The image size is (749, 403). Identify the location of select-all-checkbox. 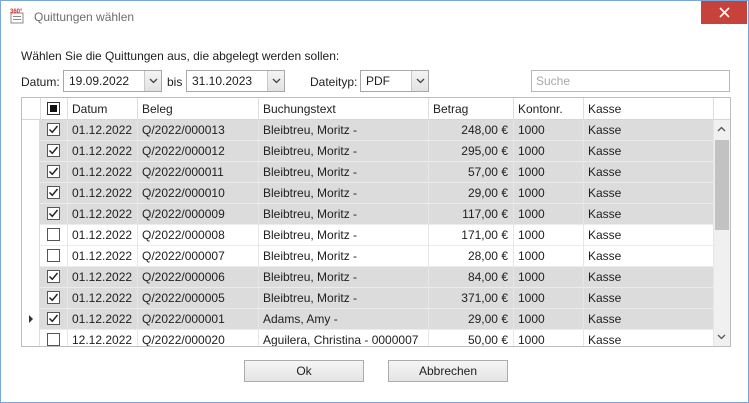
(53, 108).